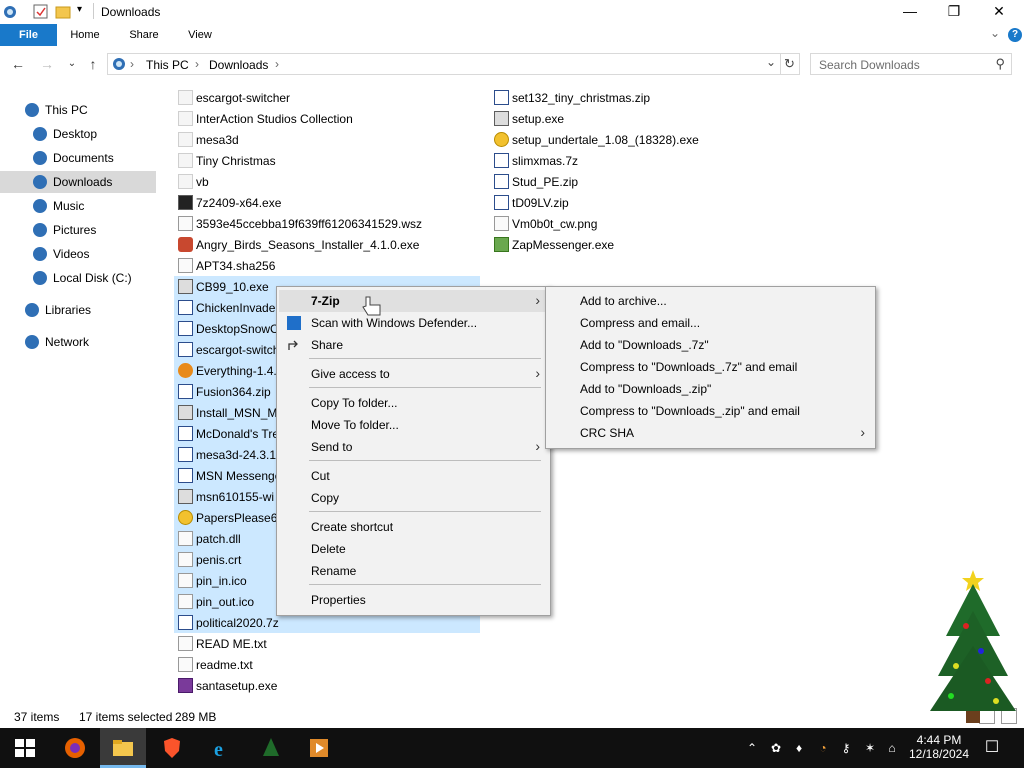 The height and width of the screenshot is (768, 1024). What do you see at coordinates (790, 64) in the screenshot?
I see `refresh-button: ↻` at bounding box center [790, 64].